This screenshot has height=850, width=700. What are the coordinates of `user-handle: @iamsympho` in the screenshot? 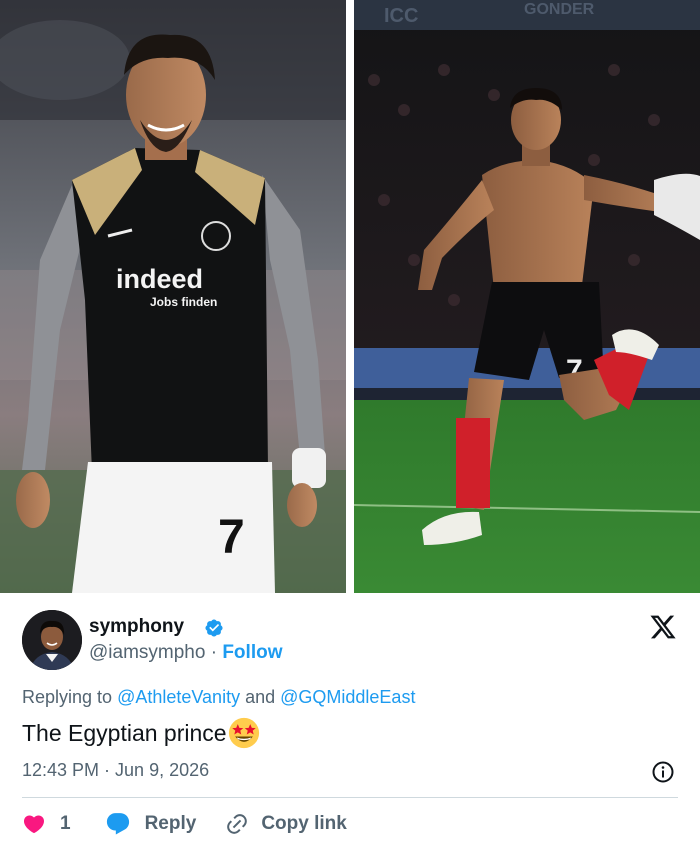 It's located at (147, 652).